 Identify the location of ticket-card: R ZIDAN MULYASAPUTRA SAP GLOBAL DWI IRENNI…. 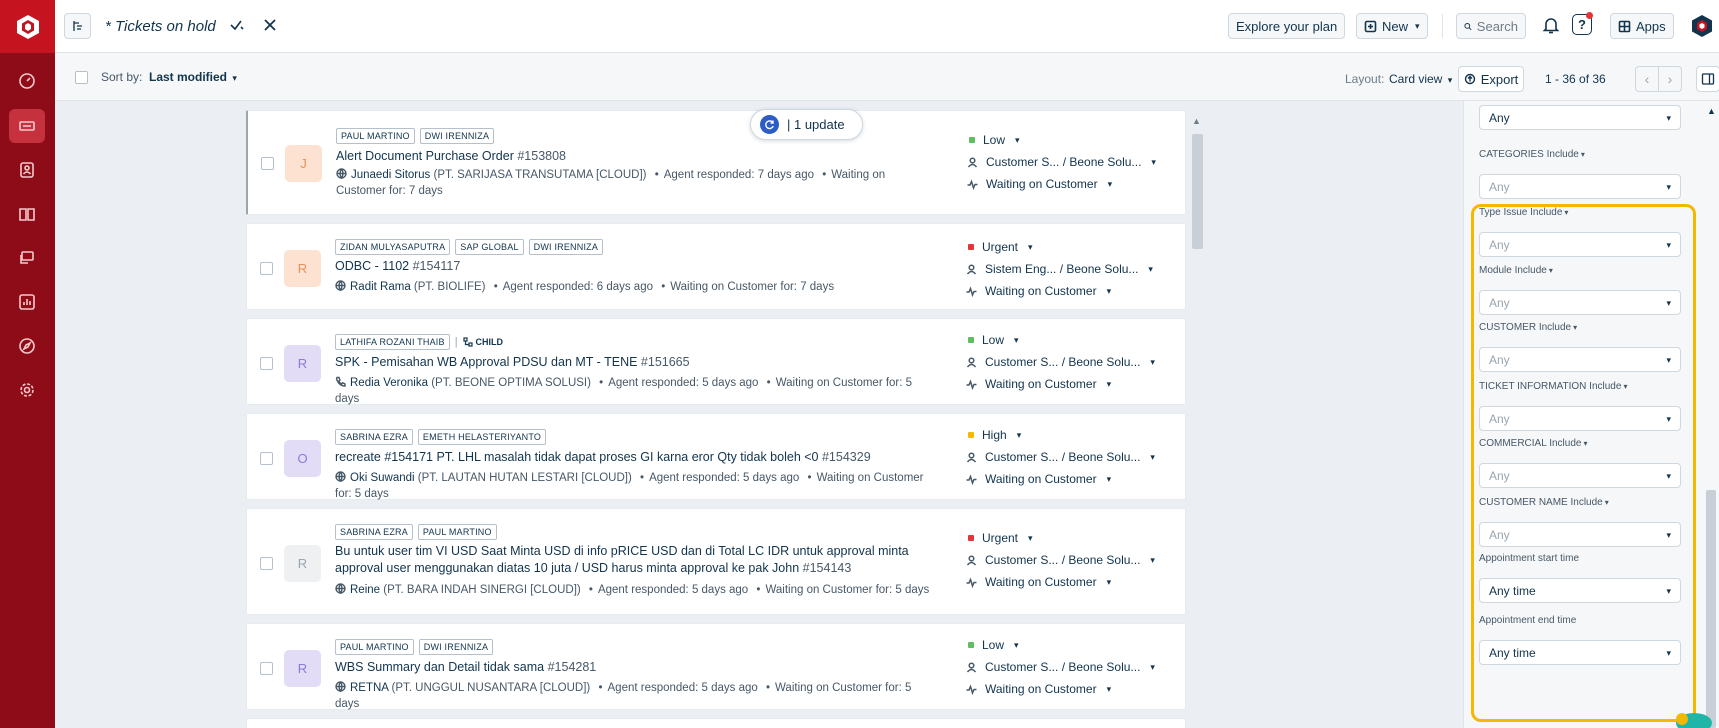
(716, 266).